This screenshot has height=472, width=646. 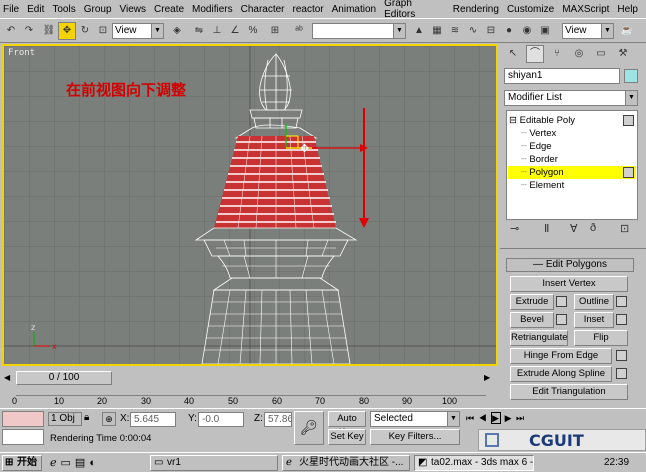 I want to click on maxscript-listener-white, so click(x=23, y=437).